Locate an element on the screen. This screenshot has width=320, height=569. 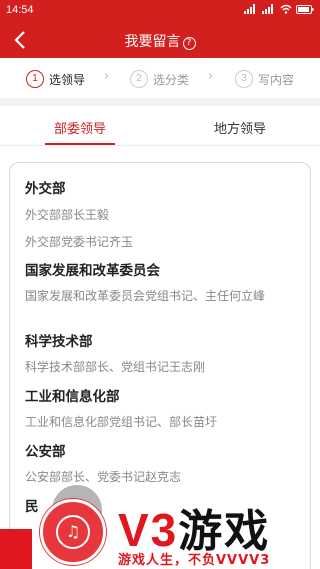
wifi-icon is located at coordinates (286, 10).